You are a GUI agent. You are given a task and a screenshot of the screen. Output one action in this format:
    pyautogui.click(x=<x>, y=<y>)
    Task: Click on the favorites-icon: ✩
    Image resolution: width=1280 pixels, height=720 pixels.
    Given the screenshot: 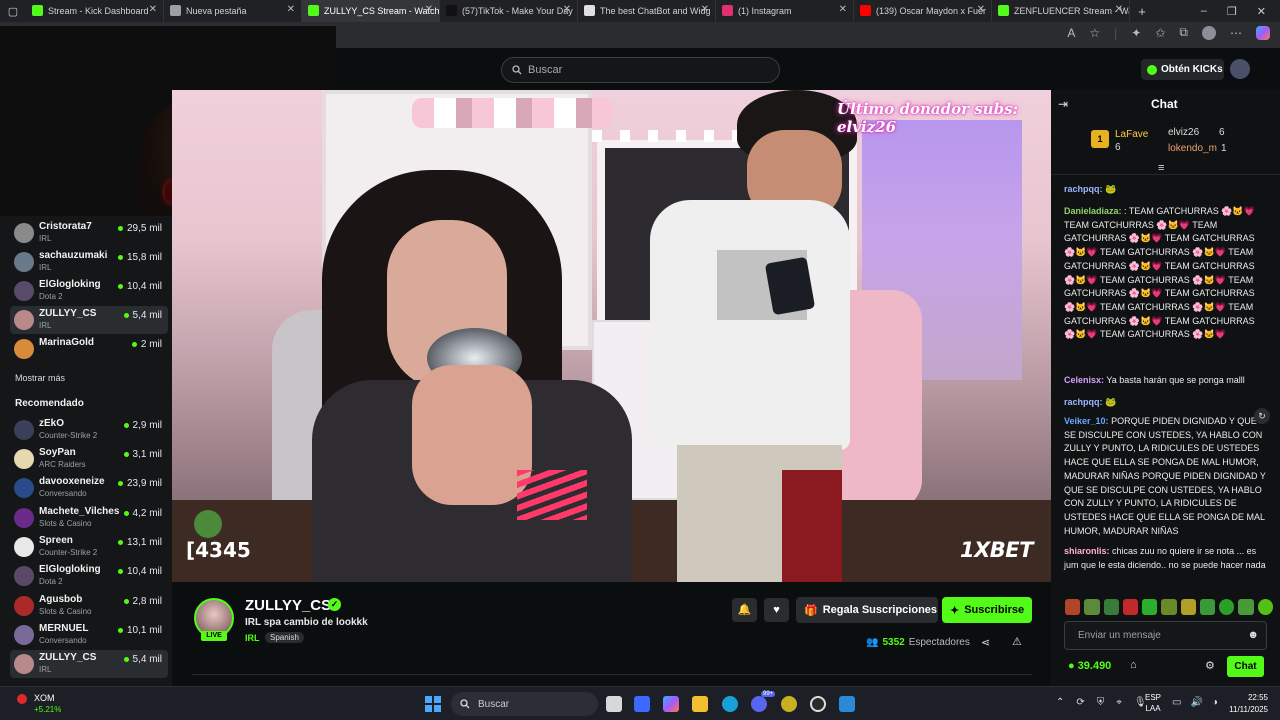 What is the action you would take?
    pyautogui.click(x=1160, y=33)
    